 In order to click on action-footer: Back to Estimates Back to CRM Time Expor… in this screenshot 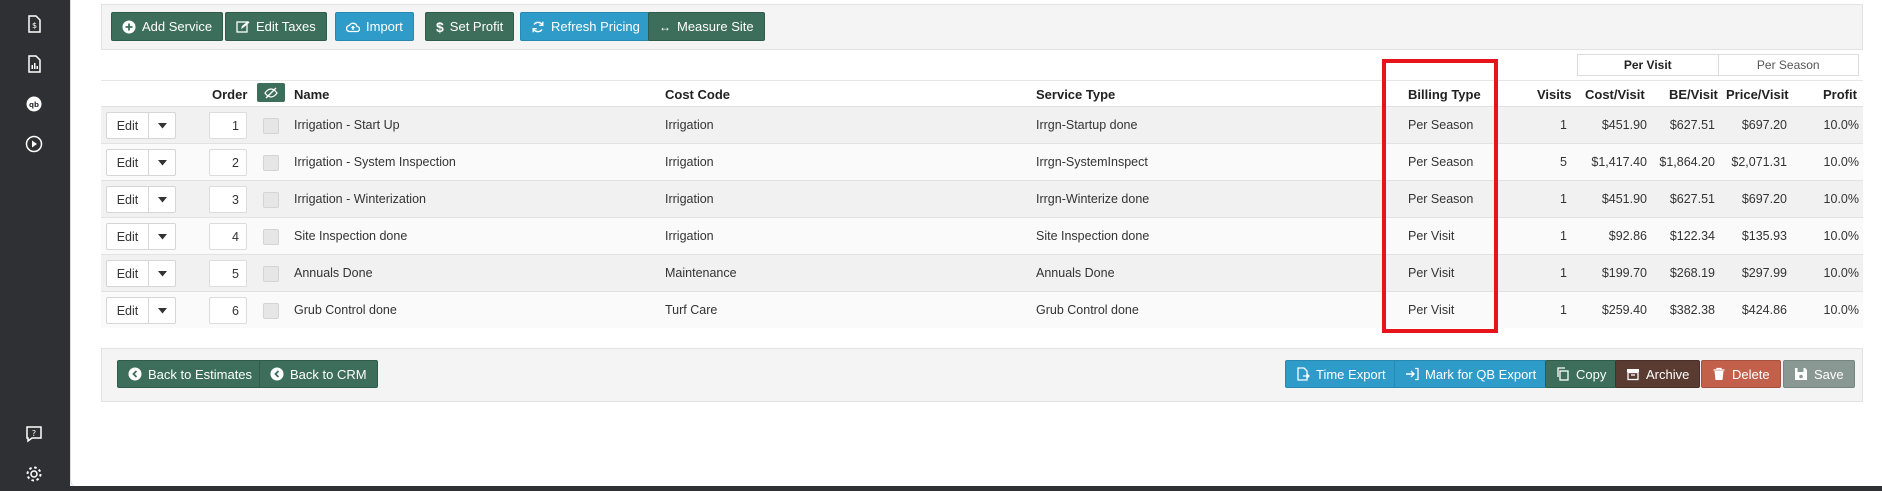, I will do `click(982, 375)`.